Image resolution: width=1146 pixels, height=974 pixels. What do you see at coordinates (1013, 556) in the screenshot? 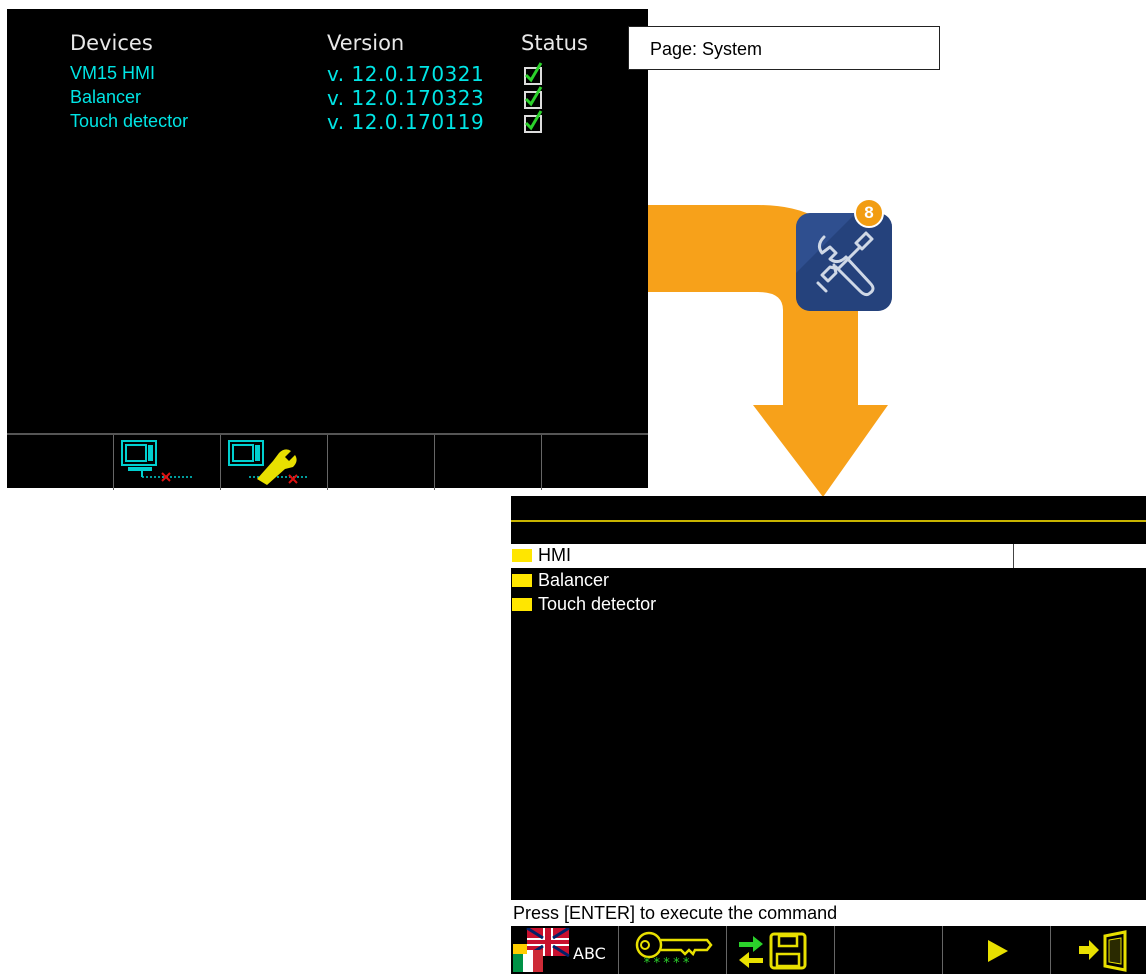
I see `column-divider` at bounding box center [1013, 556].